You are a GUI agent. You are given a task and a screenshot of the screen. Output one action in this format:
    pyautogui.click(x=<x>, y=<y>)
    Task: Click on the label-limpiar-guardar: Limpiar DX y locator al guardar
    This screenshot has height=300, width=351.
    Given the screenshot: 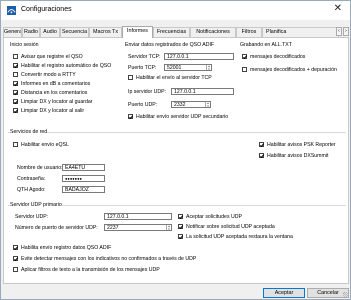 What is the action you would take?
    pyautogui.click(x=57, y=101)
    